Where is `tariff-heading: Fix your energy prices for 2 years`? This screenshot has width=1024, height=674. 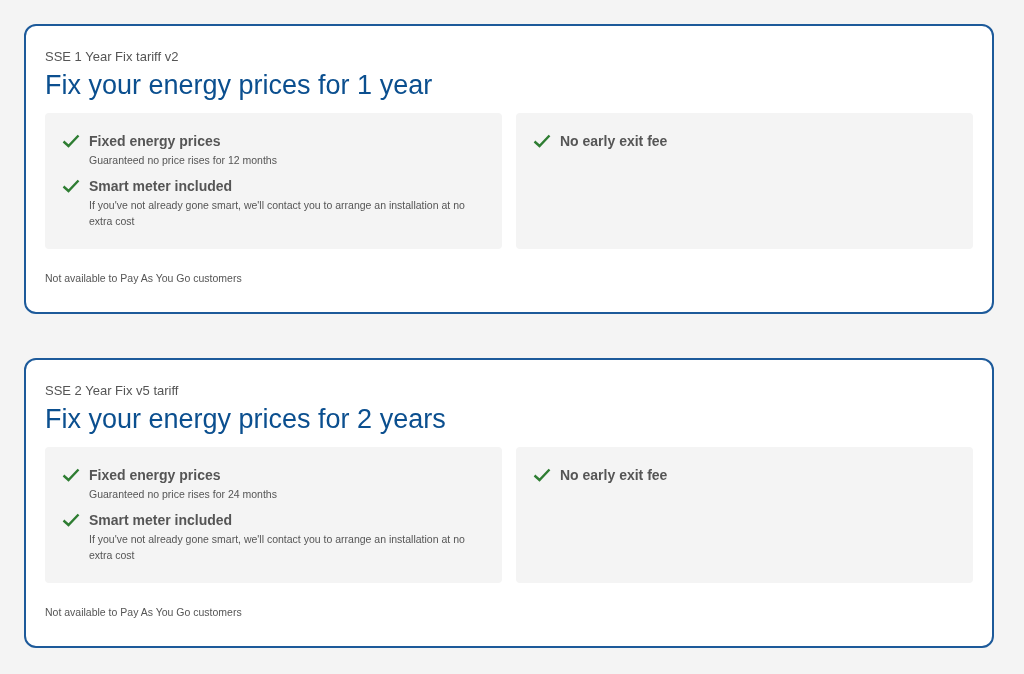 tariff-heading: Fix your energy prices for 2 years is located at coordinates (245, 419).